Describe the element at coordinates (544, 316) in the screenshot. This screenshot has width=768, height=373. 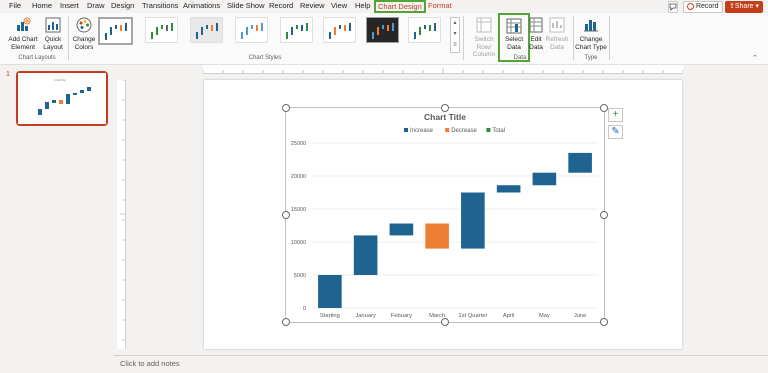
I see `x-tick-label: May` at that location.